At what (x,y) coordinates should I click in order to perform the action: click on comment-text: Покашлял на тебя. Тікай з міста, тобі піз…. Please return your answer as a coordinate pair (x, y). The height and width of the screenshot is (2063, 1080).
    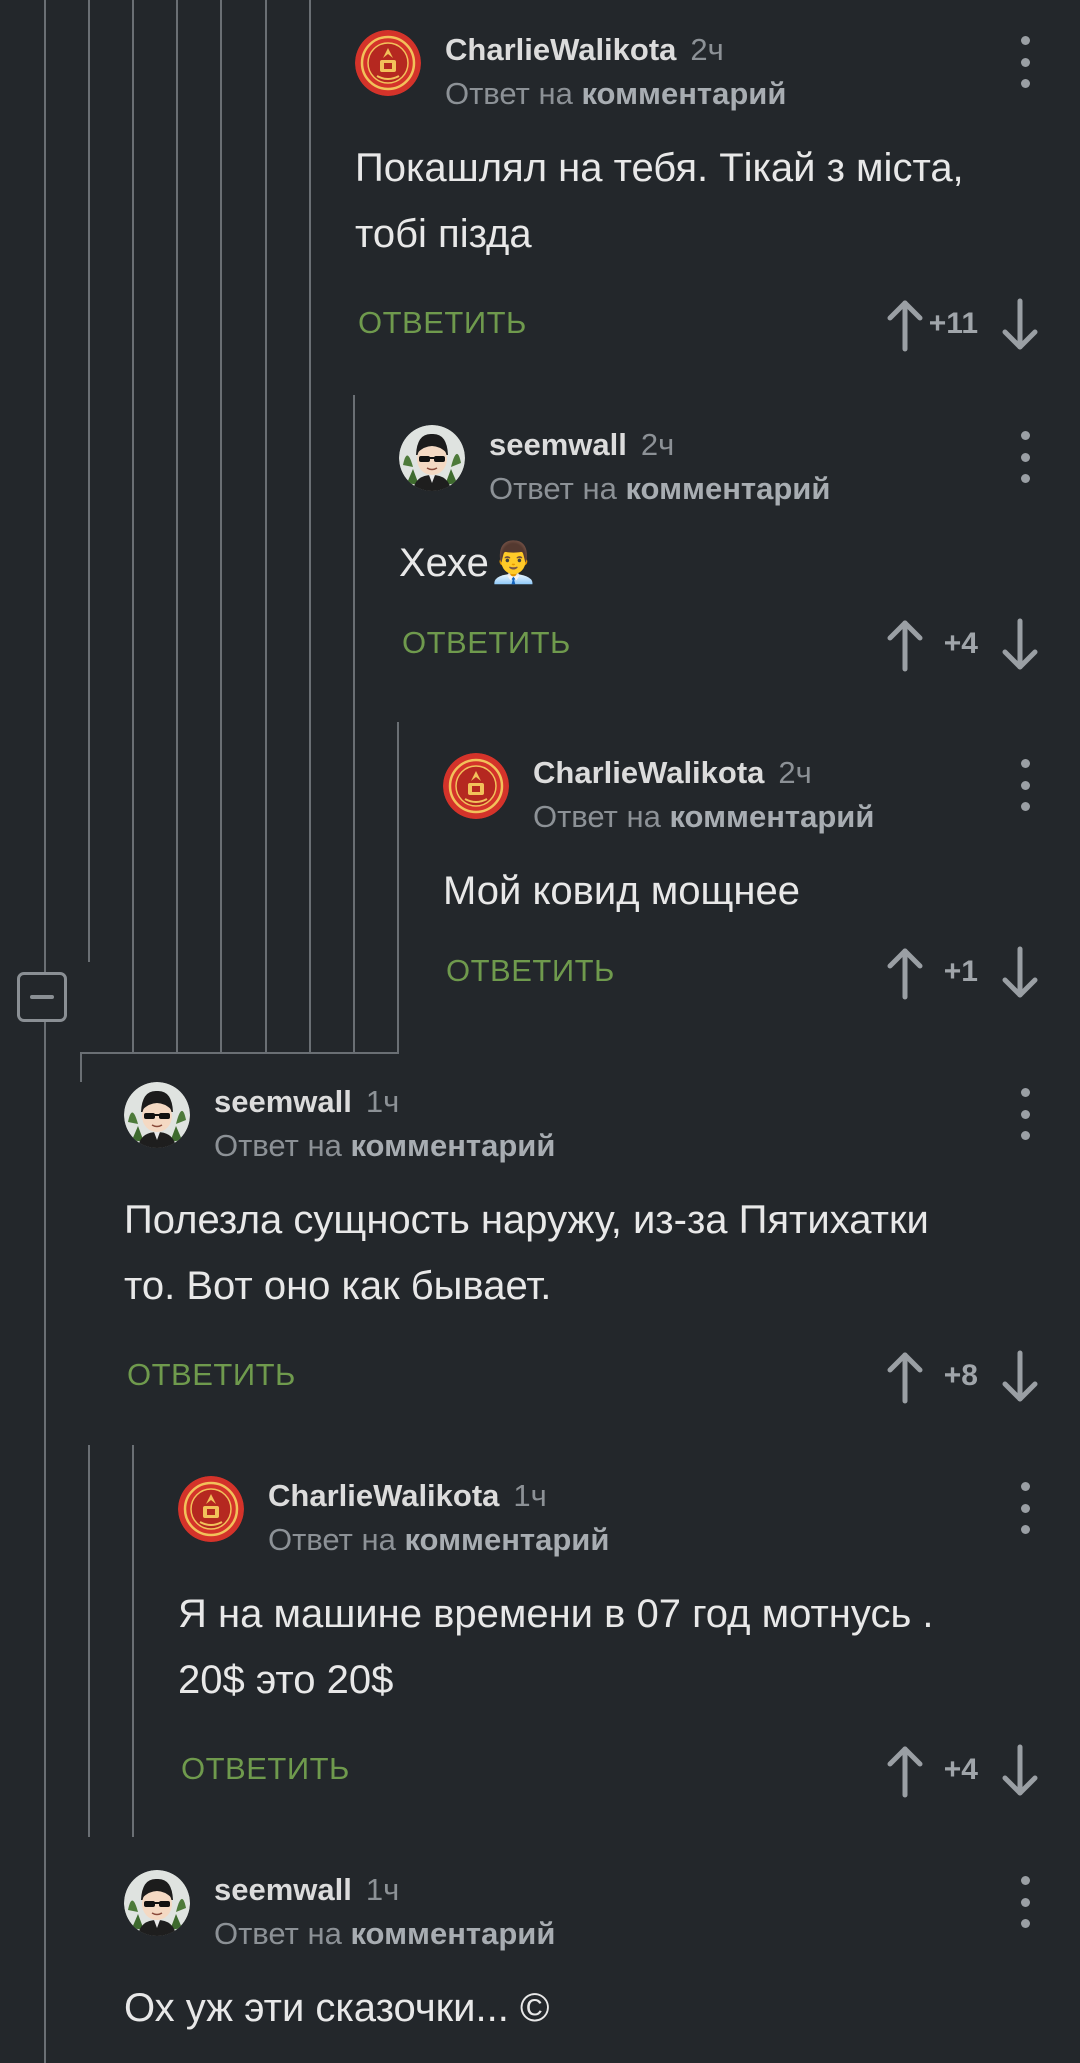
    Looking at the image, I should click on (692, 201).